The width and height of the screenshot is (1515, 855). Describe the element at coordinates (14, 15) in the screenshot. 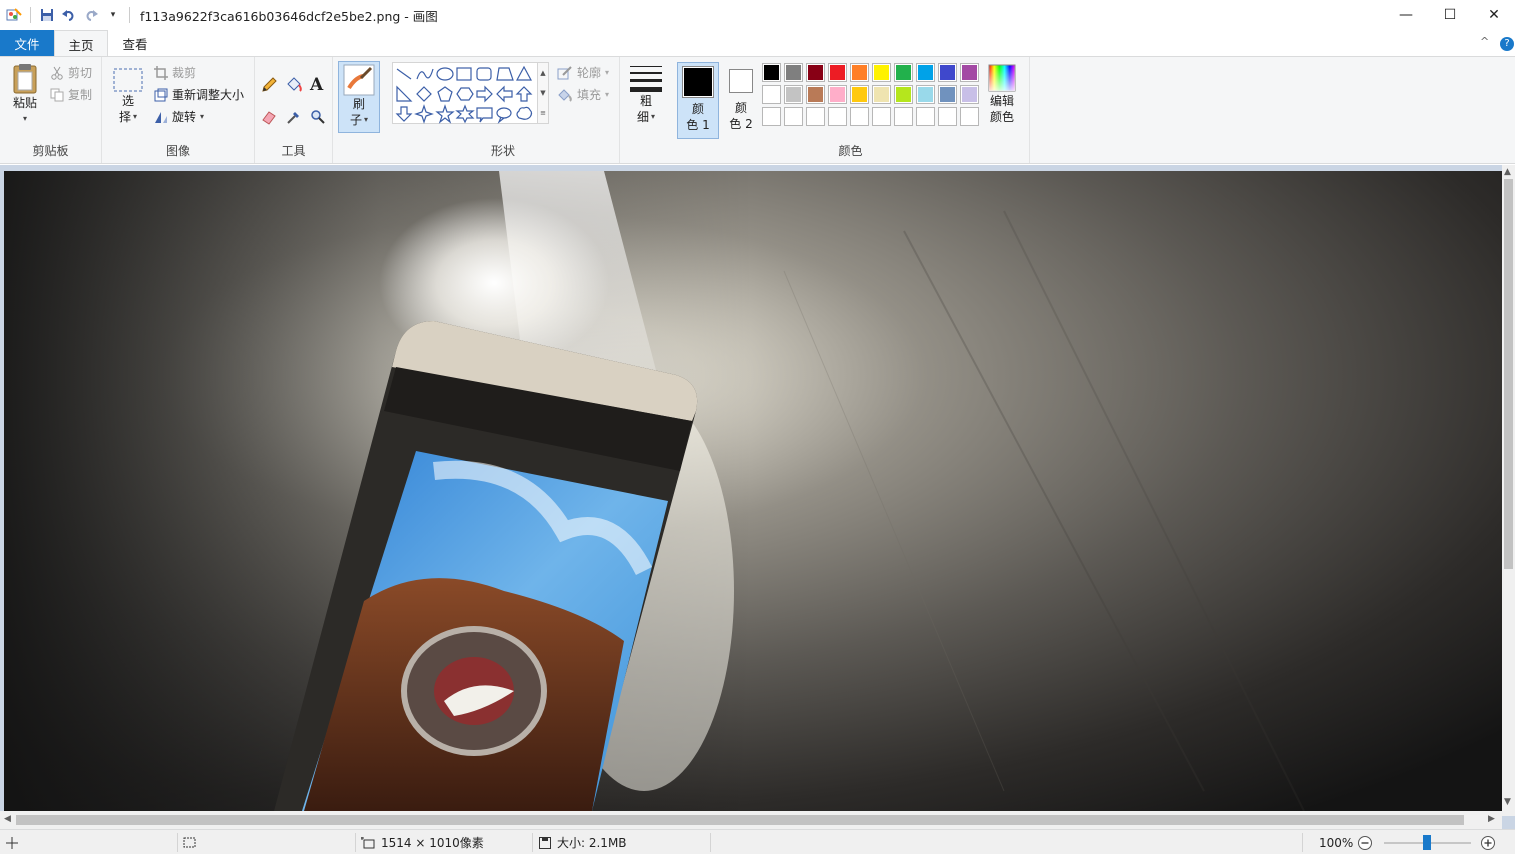

I see `paint-app-icon` at that location.